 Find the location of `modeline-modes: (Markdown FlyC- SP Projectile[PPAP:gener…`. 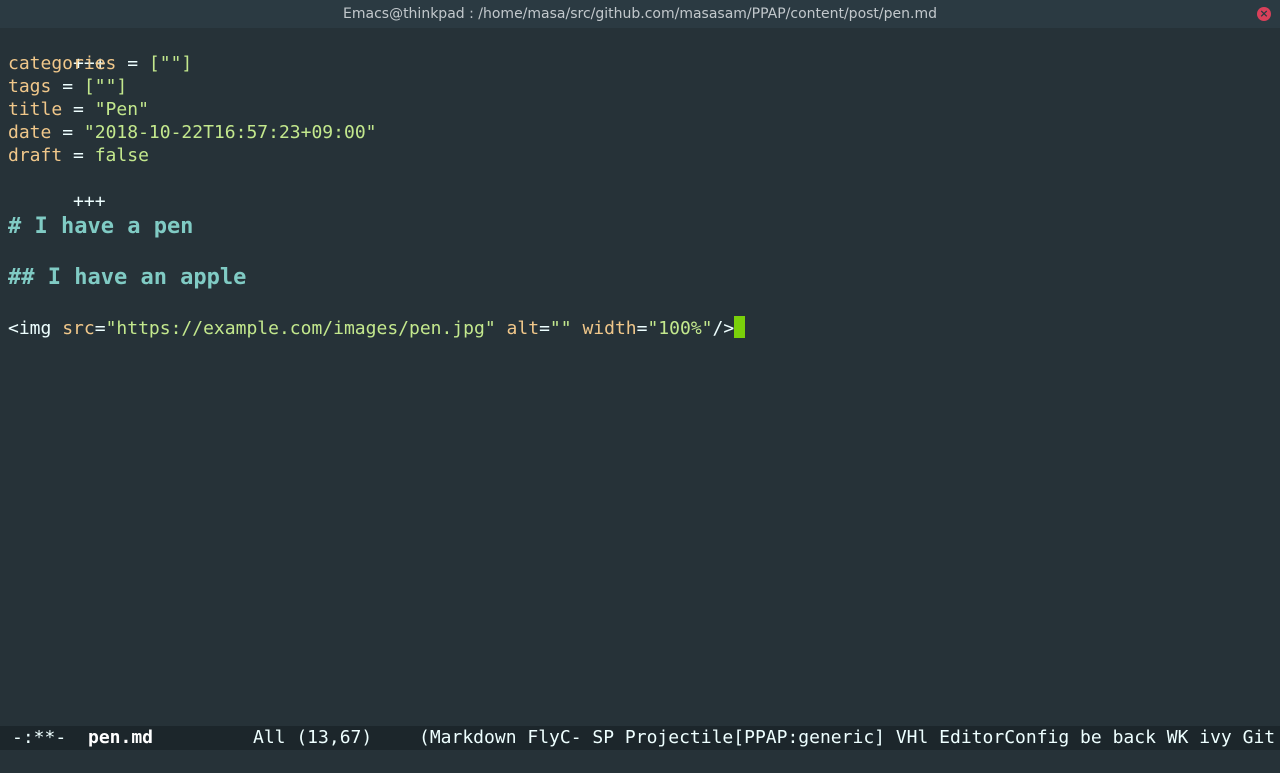

modeline-modes: (Markdown FlyC- SP Projectile[PPAP:gener… is located at coordinates (847, 738).